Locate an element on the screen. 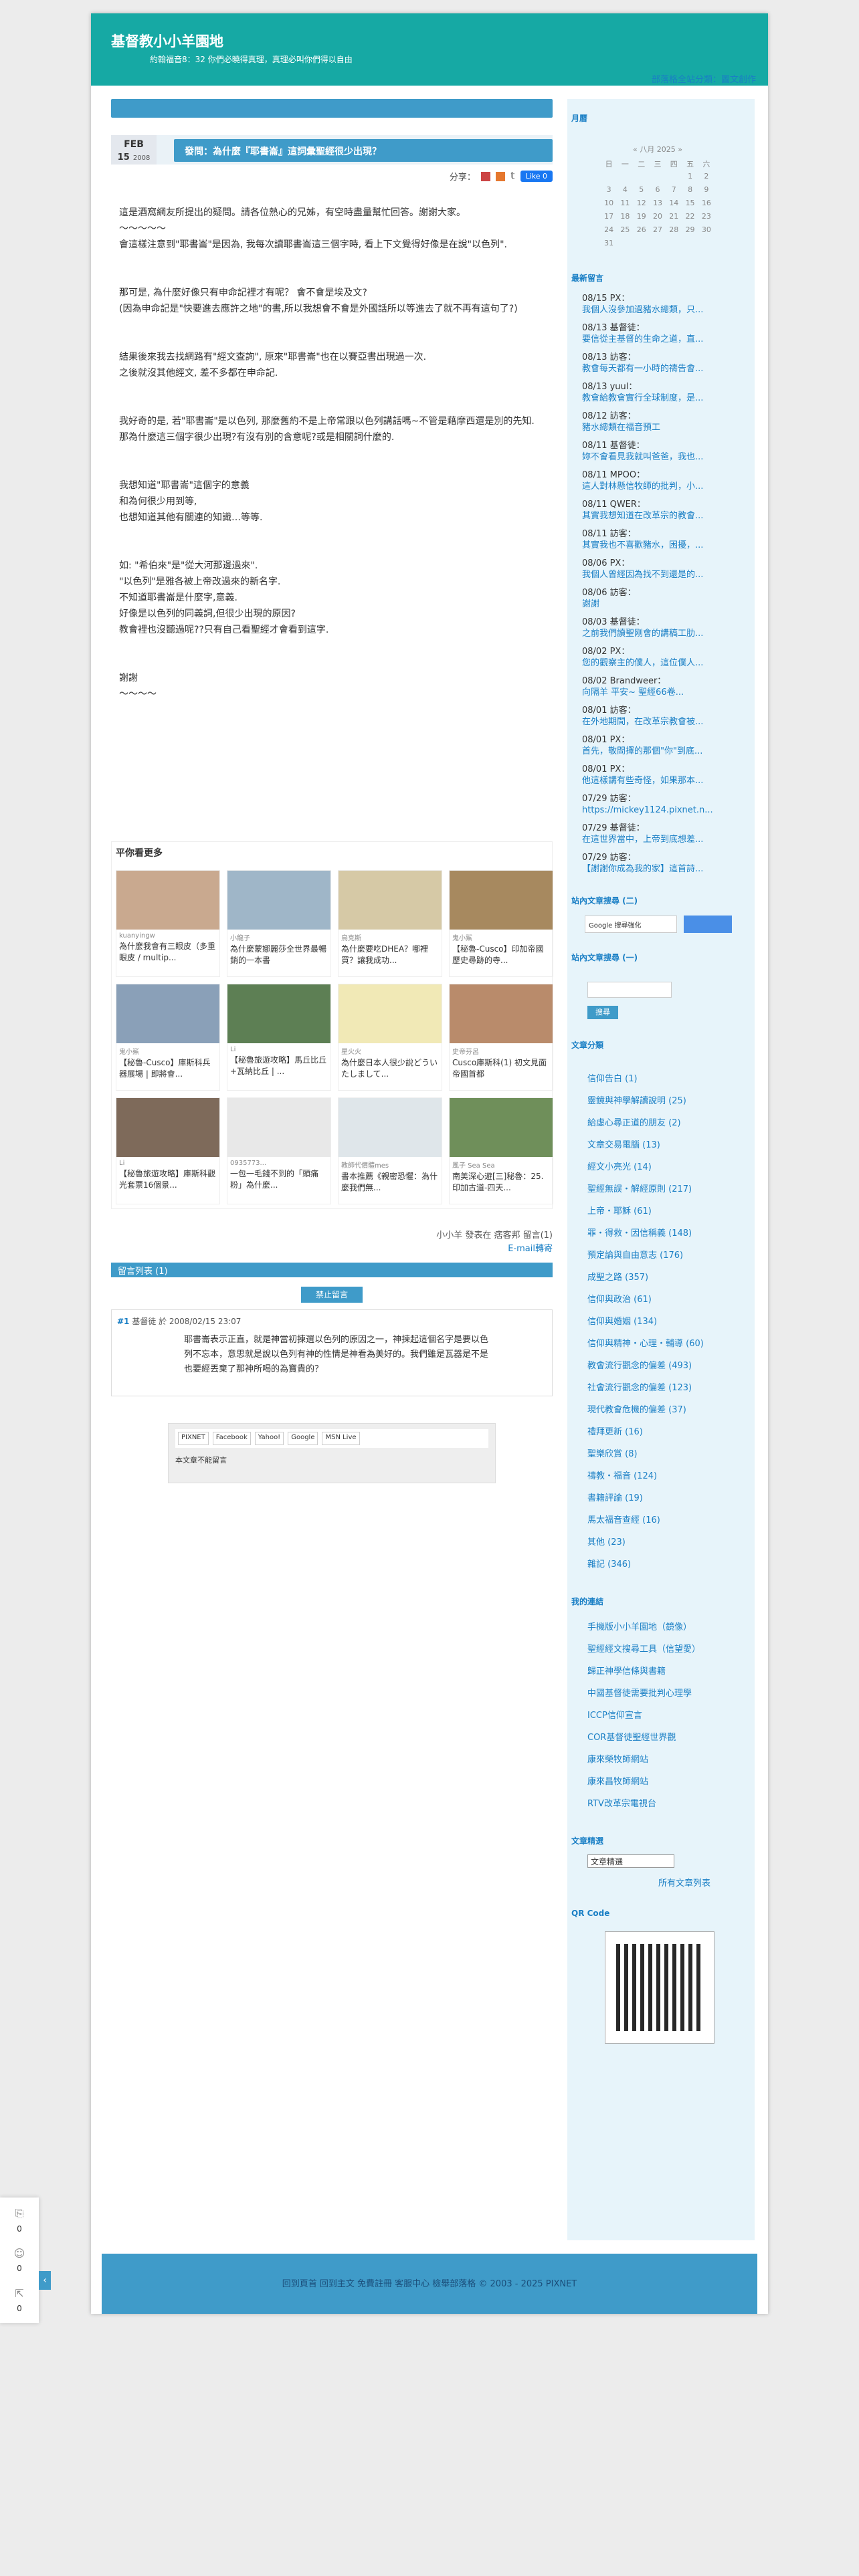  share-icon is located at coordinates (501, 176).